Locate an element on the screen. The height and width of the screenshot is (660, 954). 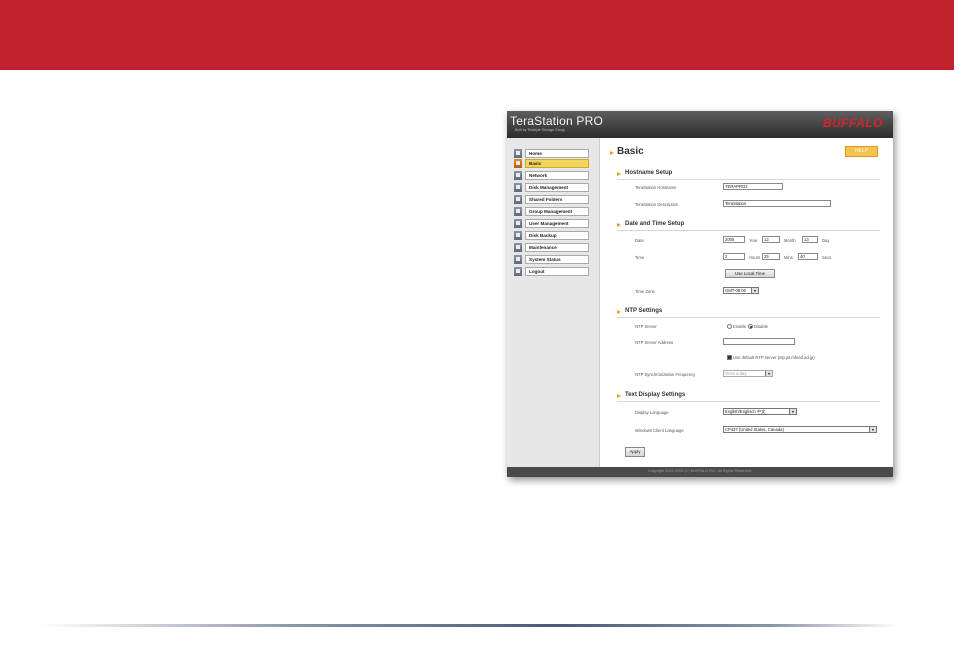
secs-unit: Secs is located at coordinates (827, 257).